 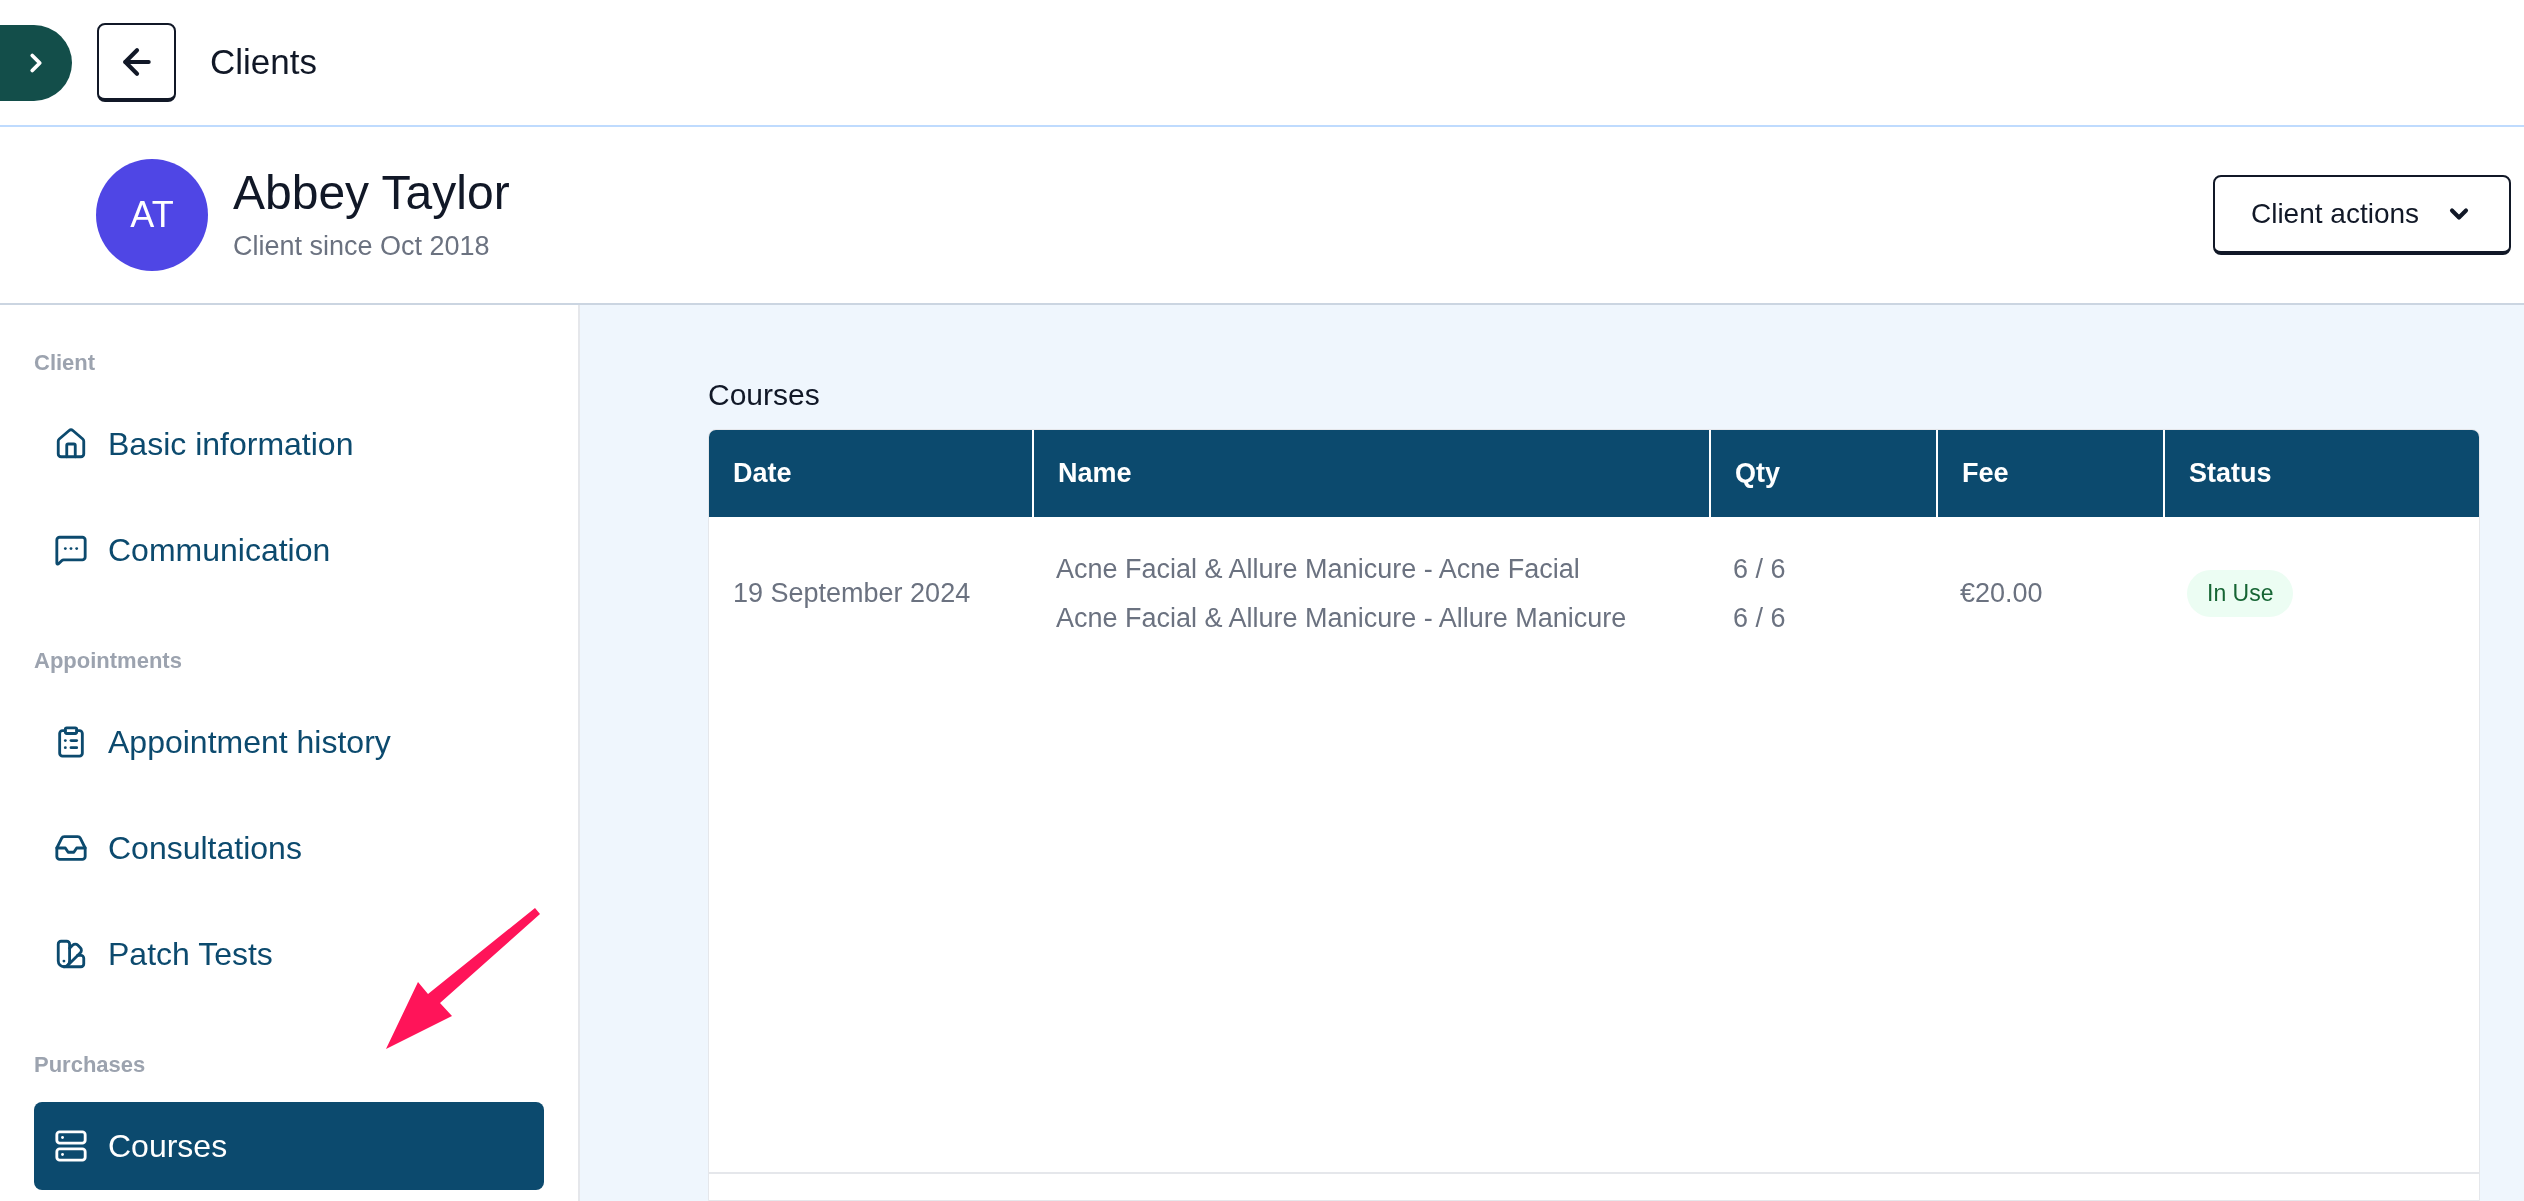 What do you see at coordinates (371, 192) in the screenshot?
I see `client-name: Abbey Taylor` at bounding box center [371, 192].